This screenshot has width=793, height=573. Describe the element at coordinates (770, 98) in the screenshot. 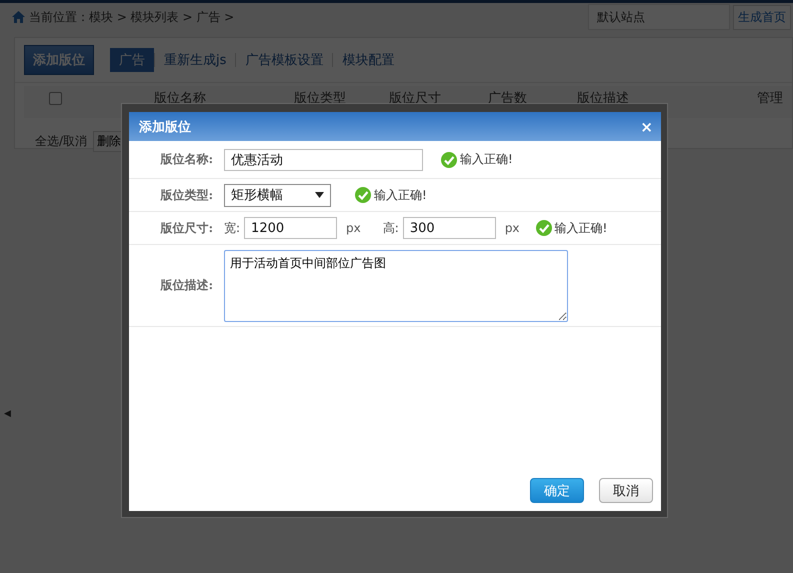

I see `column-header: 管理` at that location.